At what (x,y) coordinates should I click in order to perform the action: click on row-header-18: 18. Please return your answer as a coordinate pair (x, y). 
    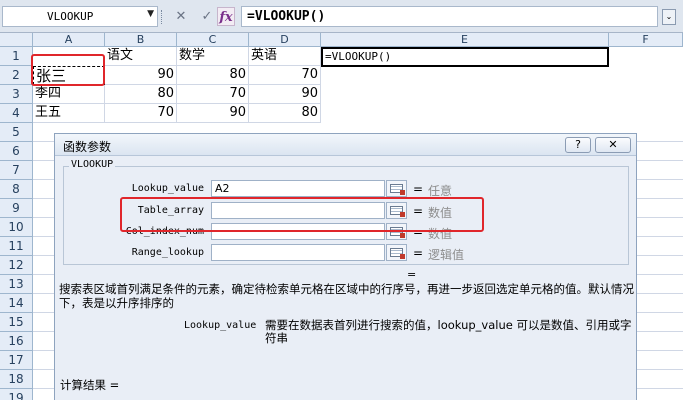
    Looking at the image, I should click on (16, 379).